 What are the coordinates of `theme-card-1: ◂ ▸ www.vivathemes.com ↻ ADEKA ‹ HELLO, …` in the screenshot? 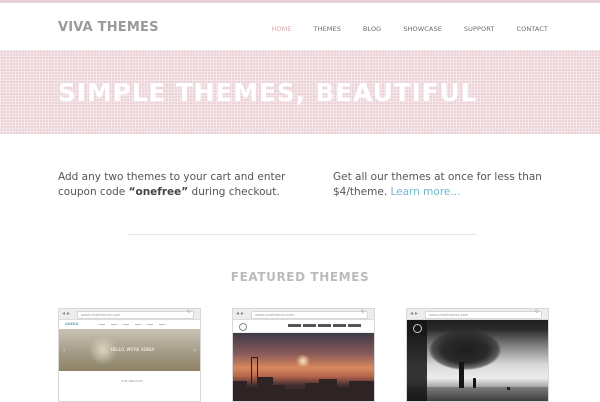 It's located at (129, 355).